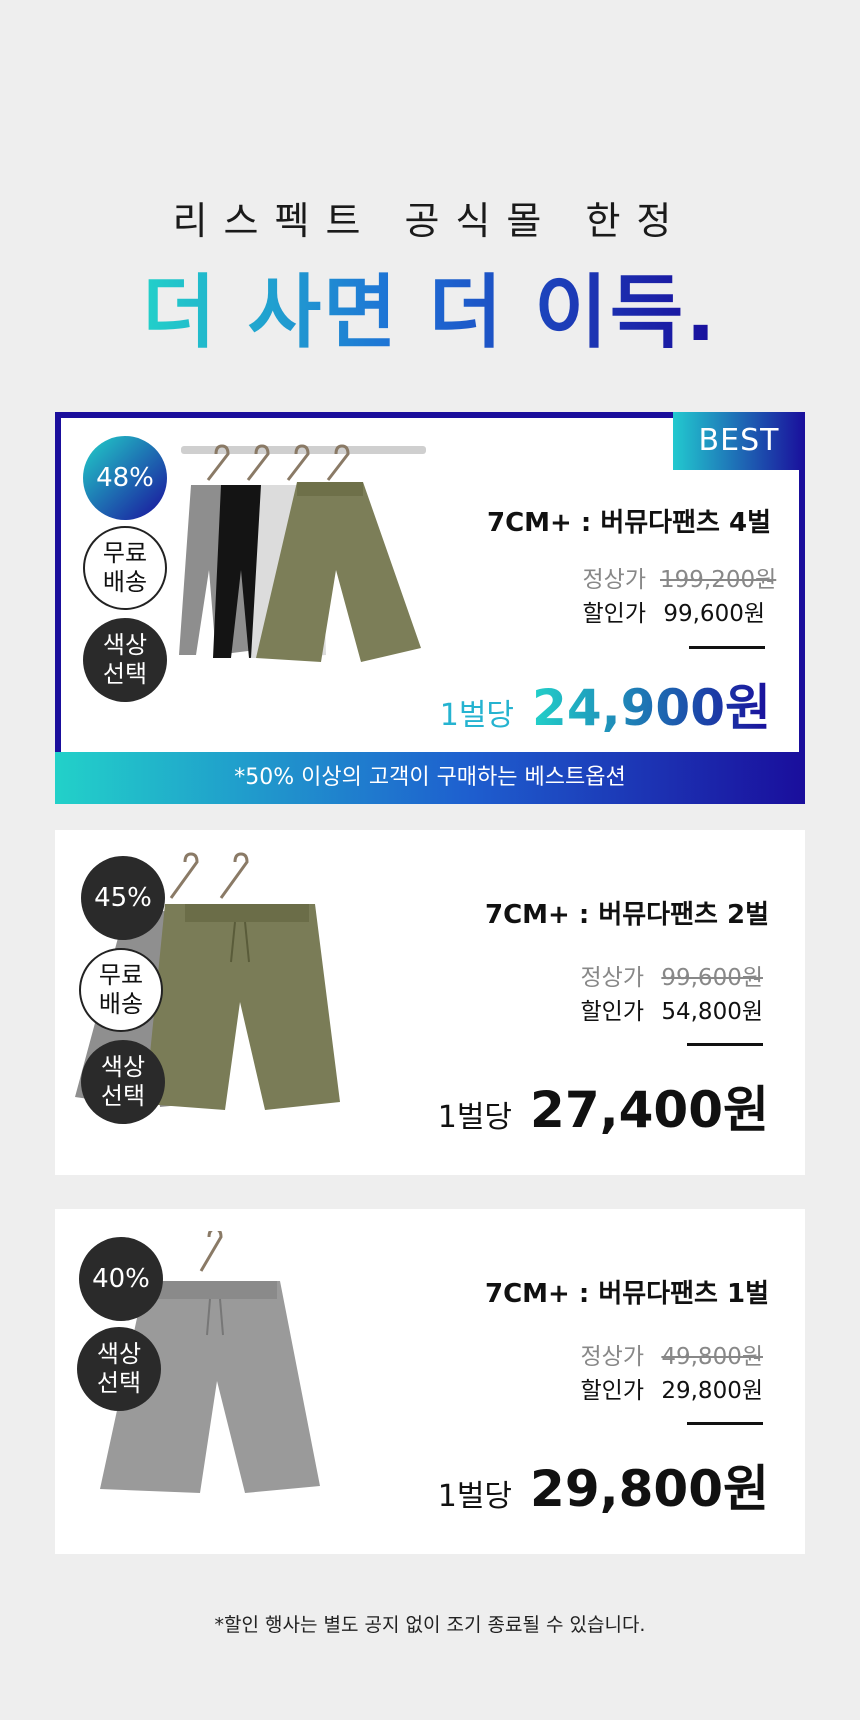  I want to click on sale-price: 99,600원, so click(714, 614).